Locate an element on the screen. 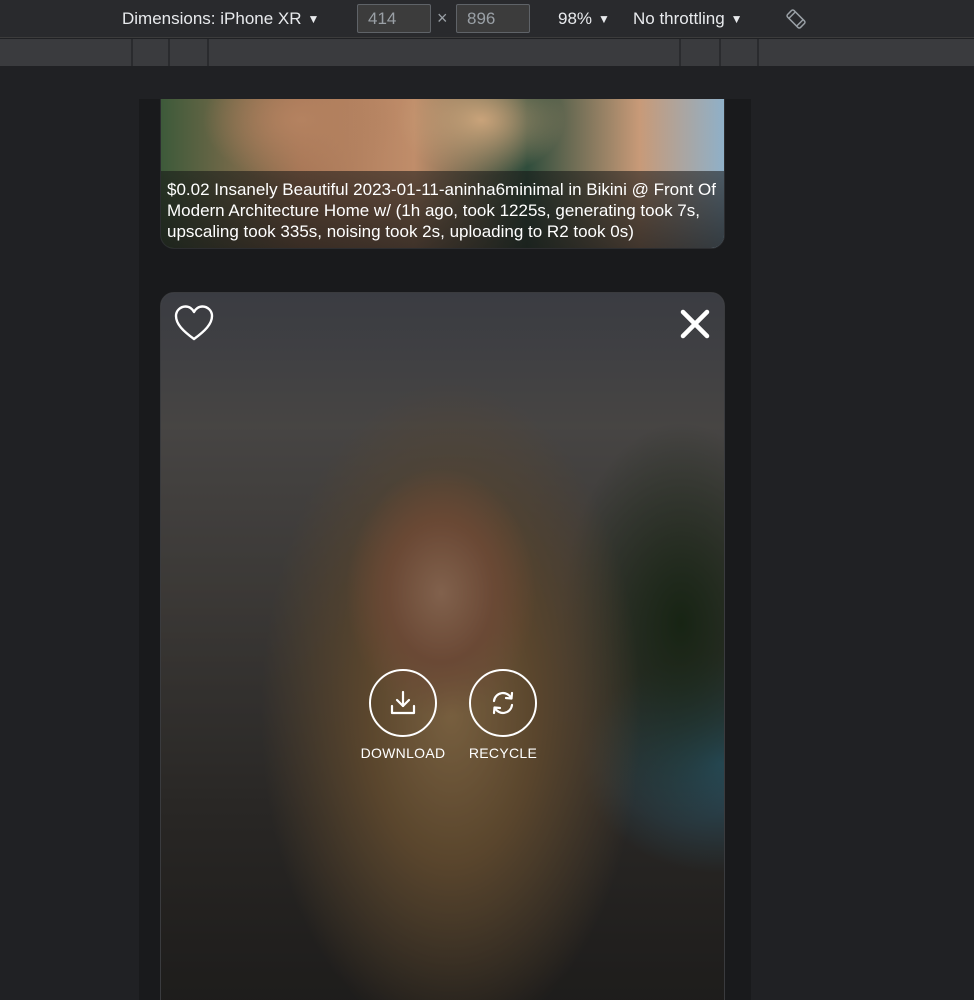 The width and height of the screenshot is (974, 1000). download-icon is located at coordinates (403, 702).